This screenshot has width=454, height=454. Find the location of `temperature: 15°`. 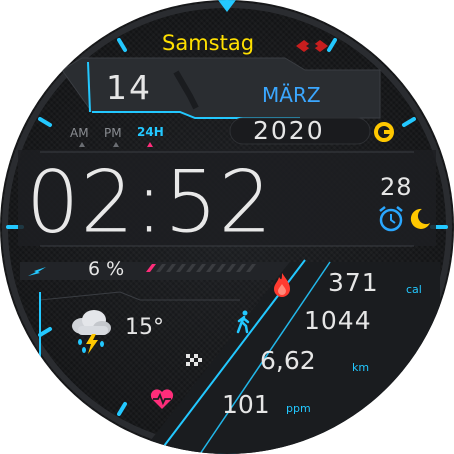

temperature: 15° is located at coordinates (144, 327).